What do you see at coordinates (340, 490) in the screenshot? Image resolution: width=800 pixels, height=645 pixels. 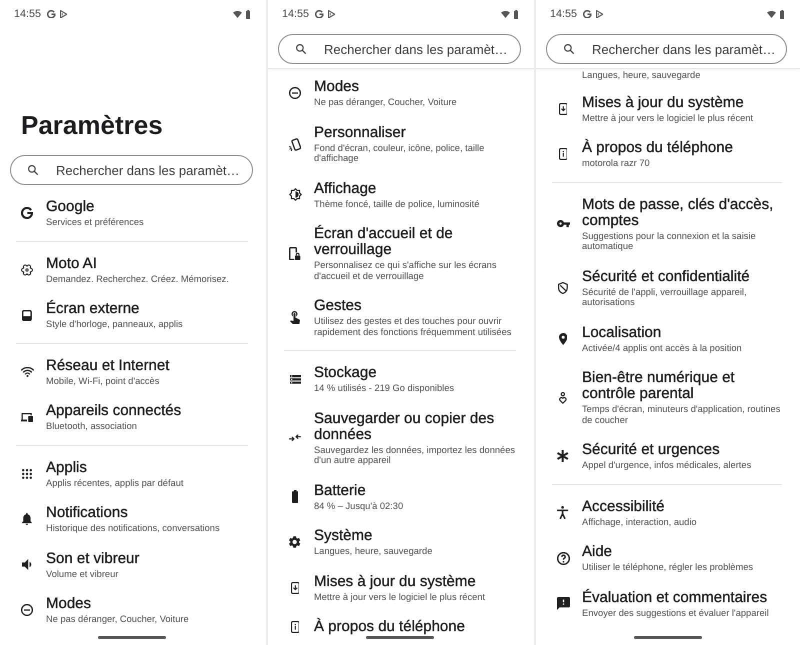 I see `setting-title: Batterie` at bounding box center [340, 490].